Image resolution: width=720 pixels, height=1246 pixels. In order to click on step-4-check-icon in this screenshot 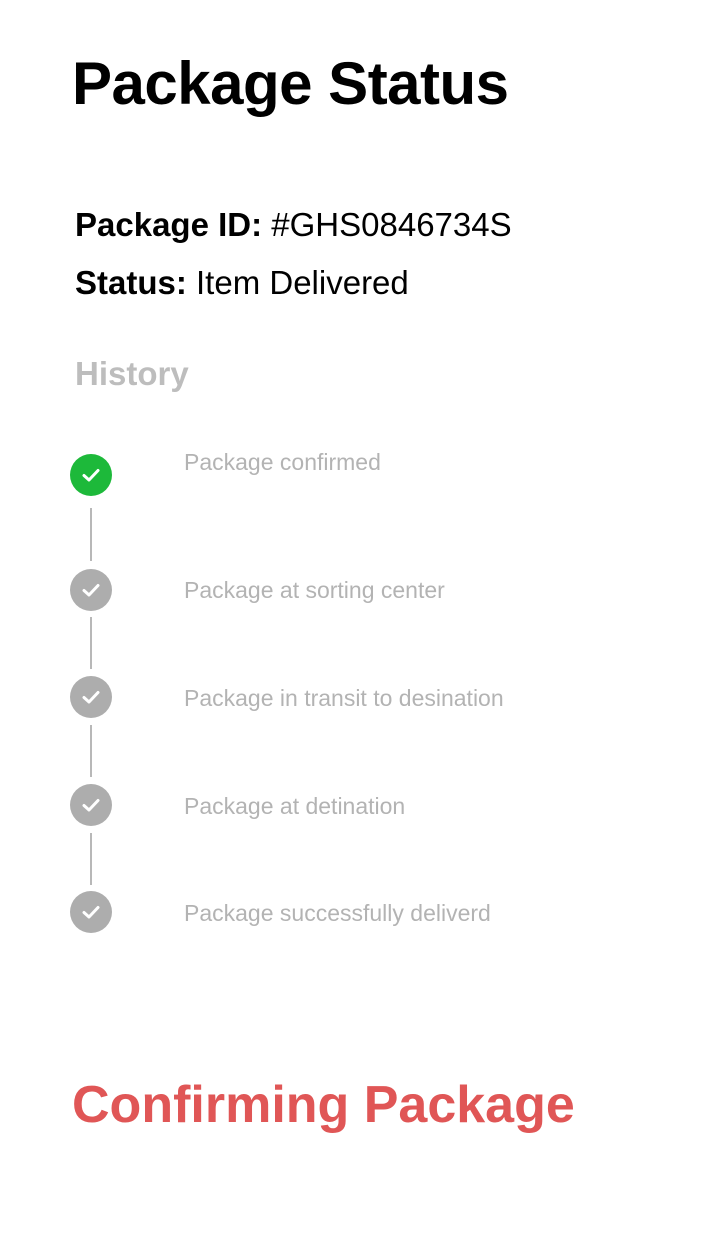, I will do `click(91, 805)`.